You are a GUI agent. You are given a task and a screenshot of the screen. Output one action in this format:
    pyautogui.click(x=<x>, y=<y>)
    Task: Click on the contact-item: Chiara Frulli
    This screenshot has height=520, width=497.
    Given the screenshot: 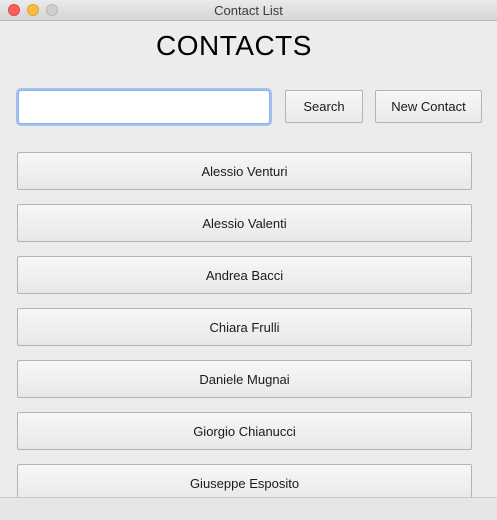 What is the action you would take?
    pyautogui.click(x=244, y=327)
    